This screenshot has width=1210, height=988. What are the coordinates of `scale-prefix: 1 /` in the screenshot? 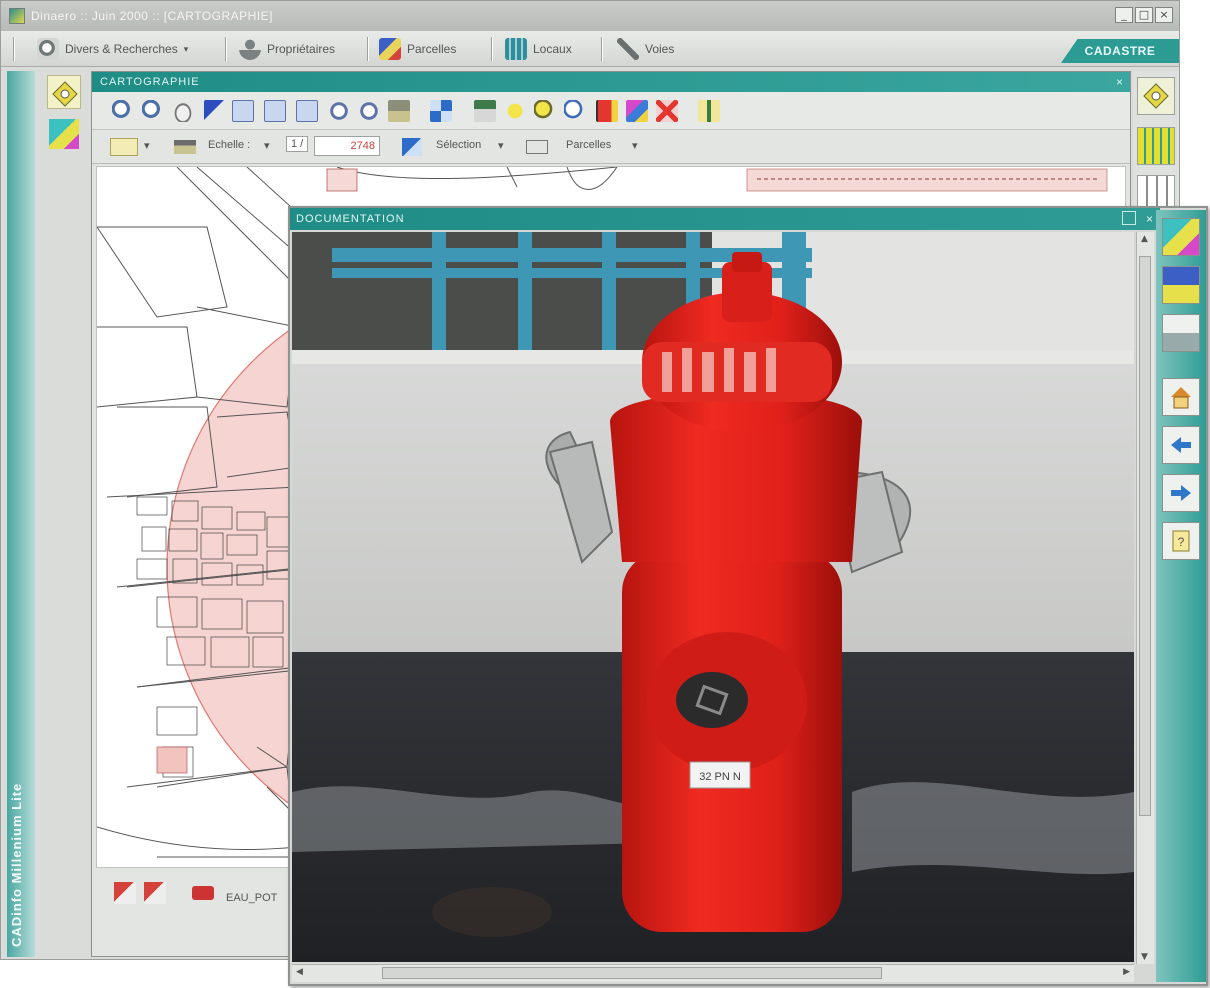 It's located at (297, 144).